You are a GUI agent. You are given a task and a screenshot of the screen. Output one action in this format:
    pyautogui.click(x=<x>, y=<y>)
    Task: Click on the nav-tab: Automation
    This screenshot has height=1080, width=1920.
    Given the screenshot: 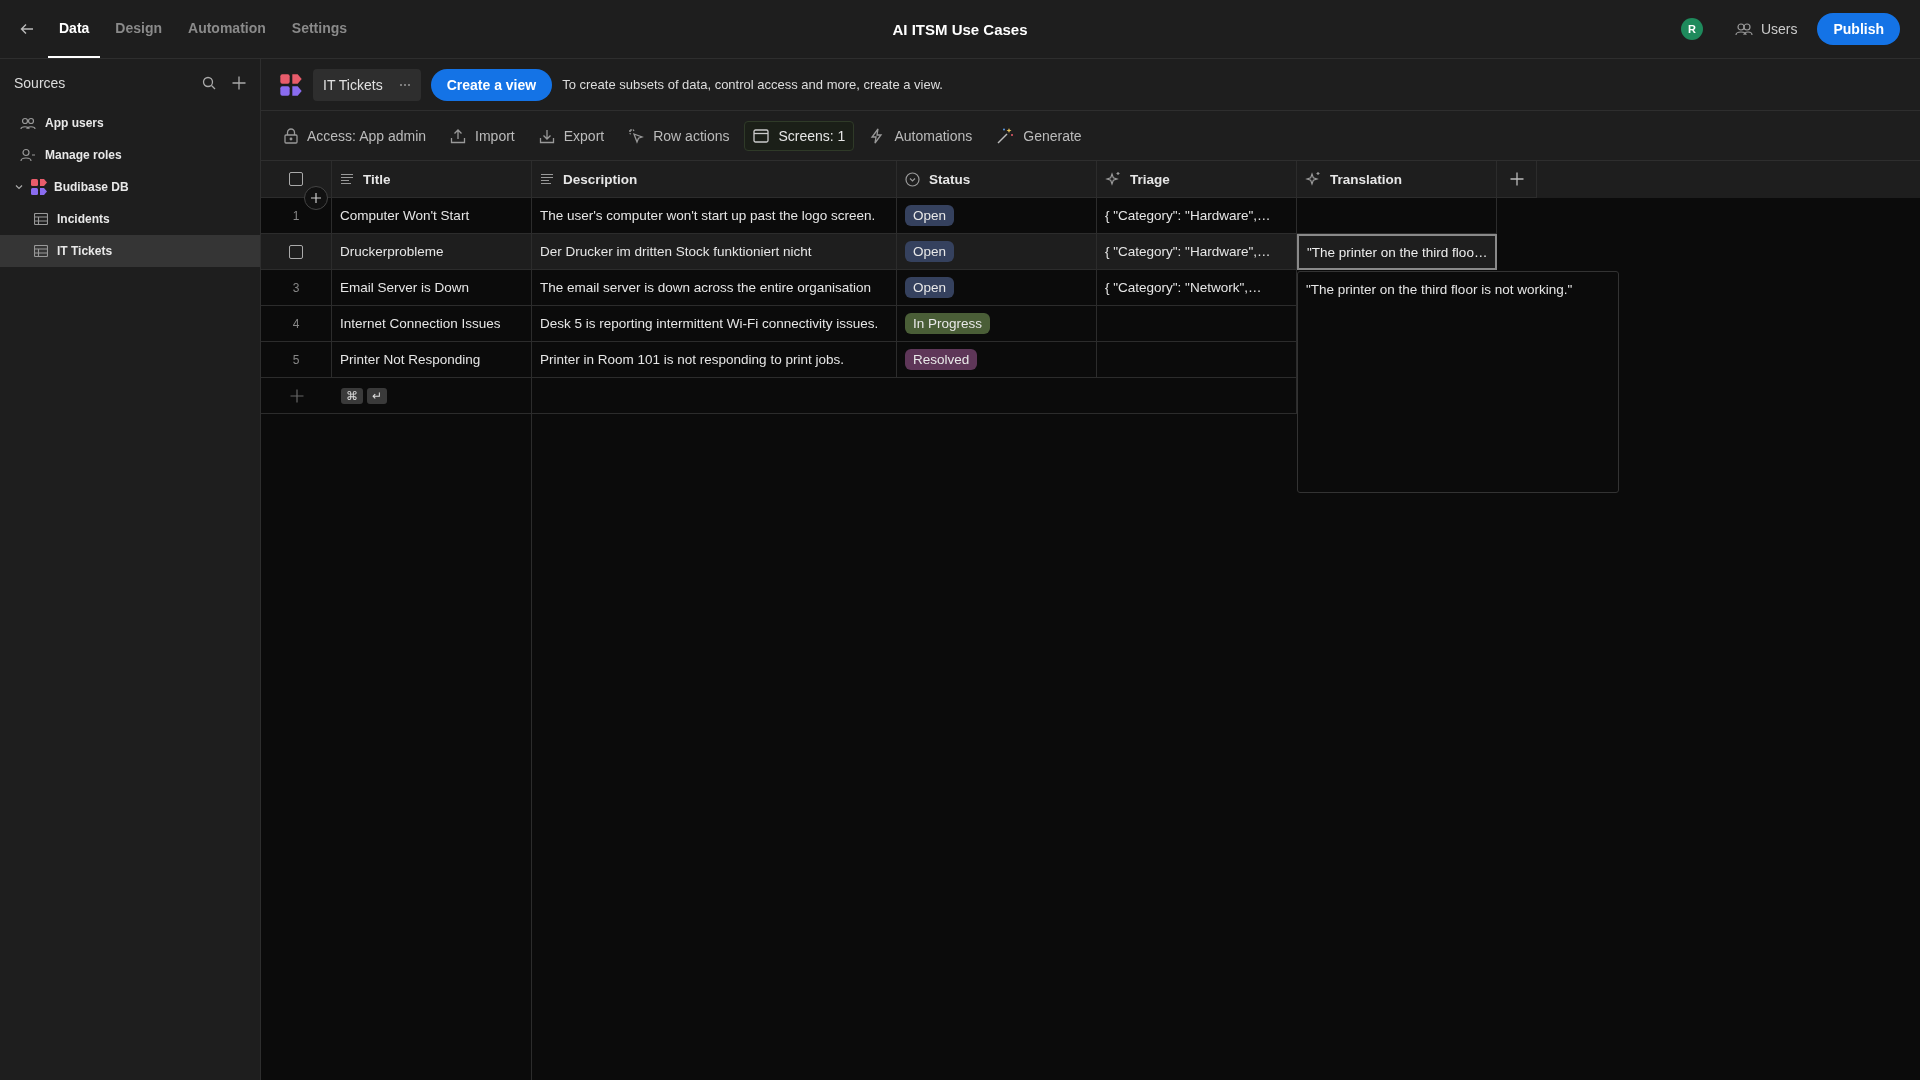 What is the action you would take?
    pyautogui.click(x=227, y=29)
    